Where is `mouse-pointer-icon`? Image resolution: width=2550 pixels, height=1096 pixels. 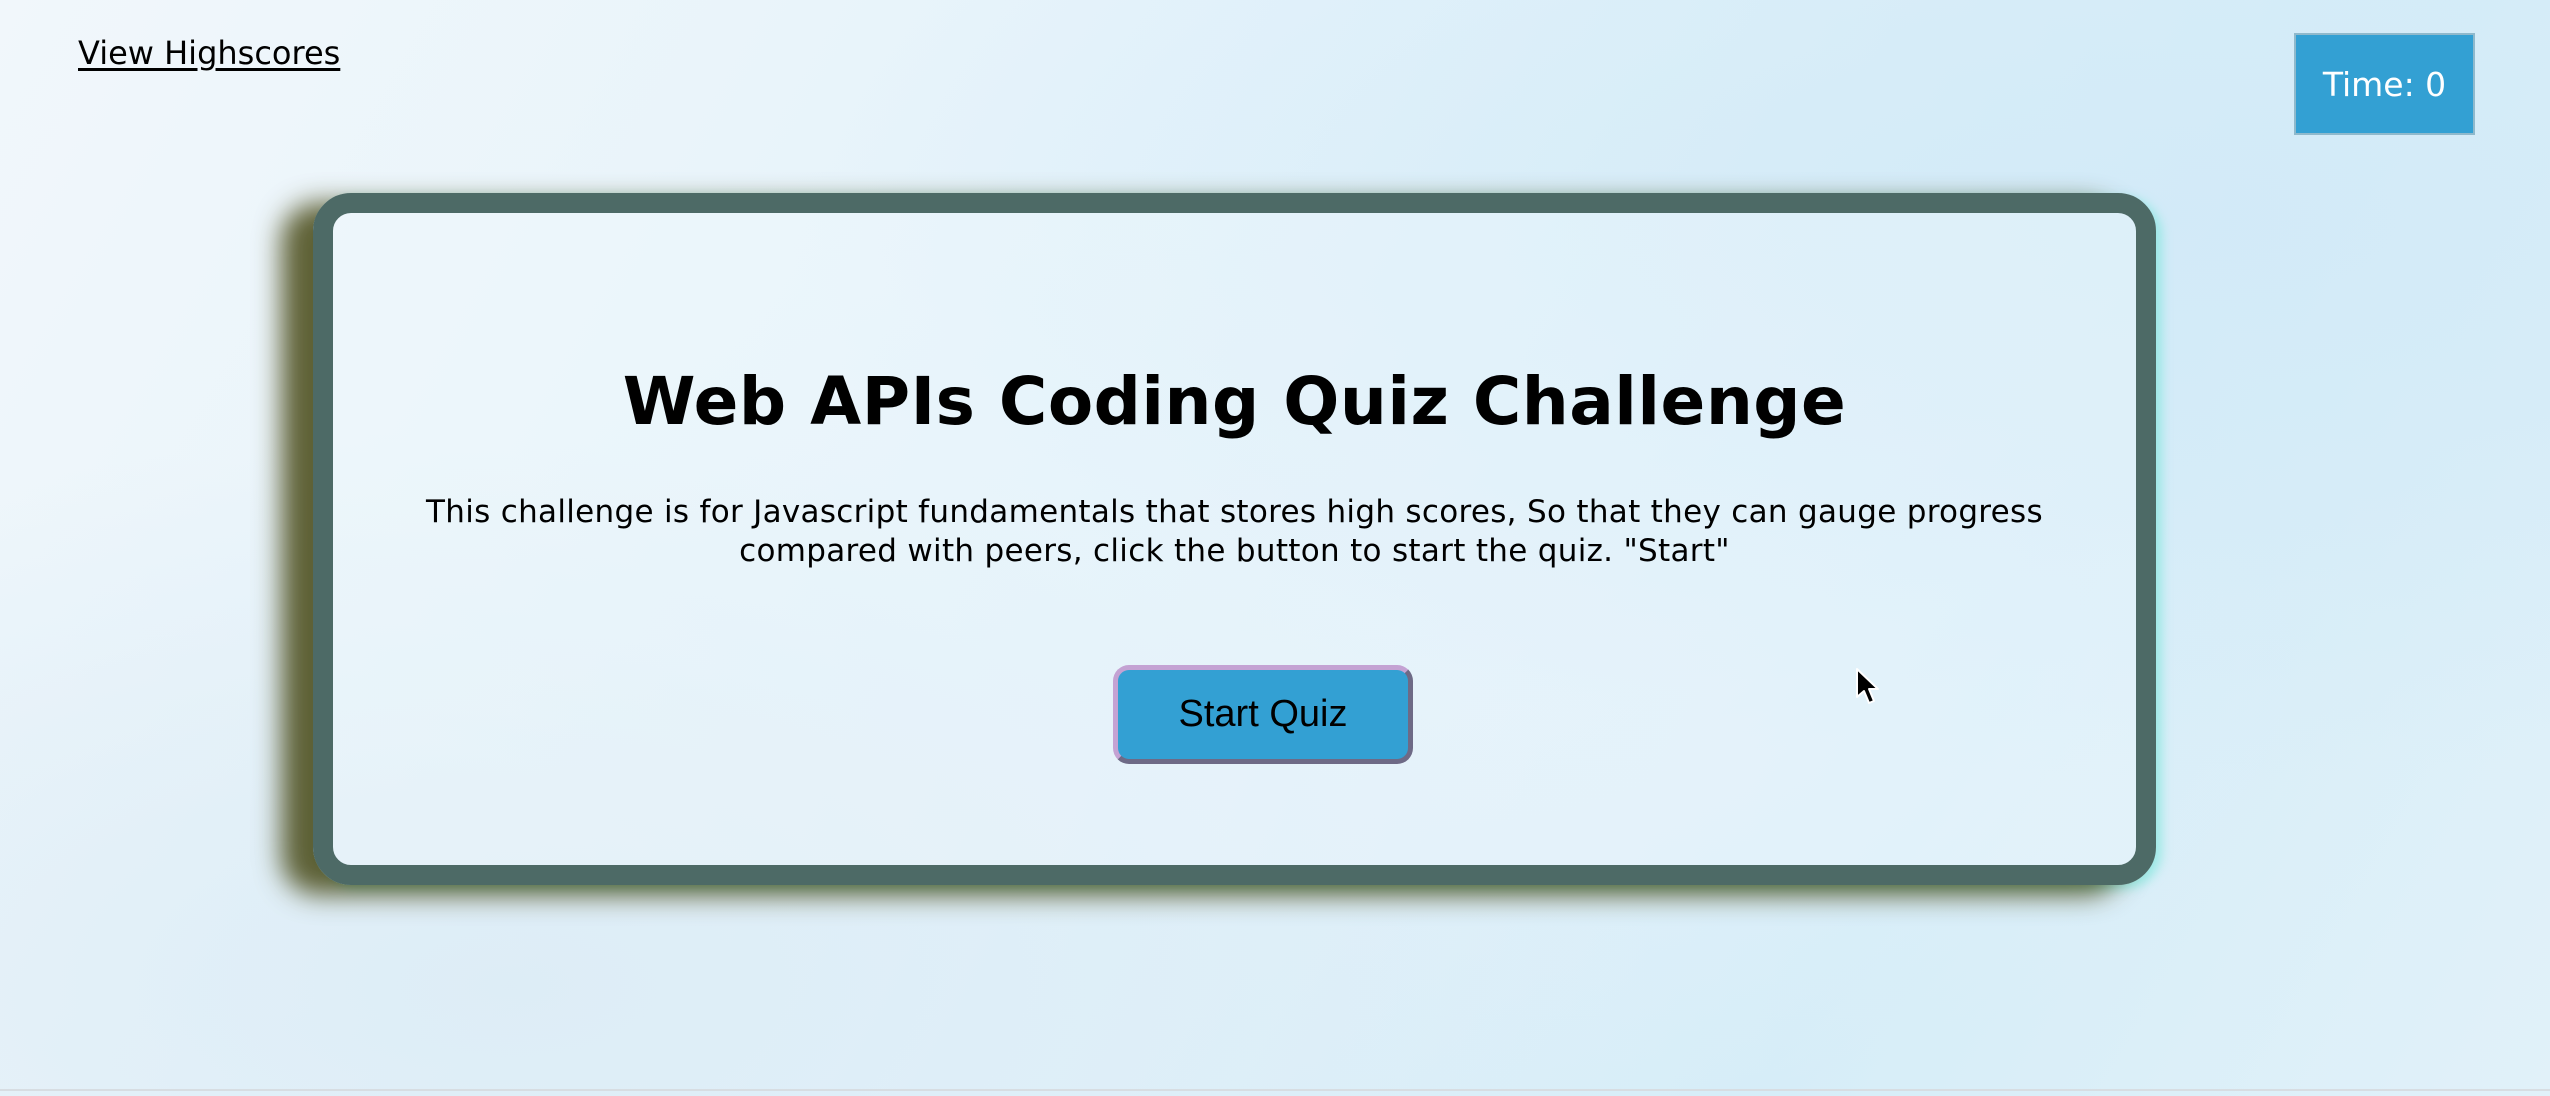
mouse-pointer-icon is located at coordinates (1867, 686).